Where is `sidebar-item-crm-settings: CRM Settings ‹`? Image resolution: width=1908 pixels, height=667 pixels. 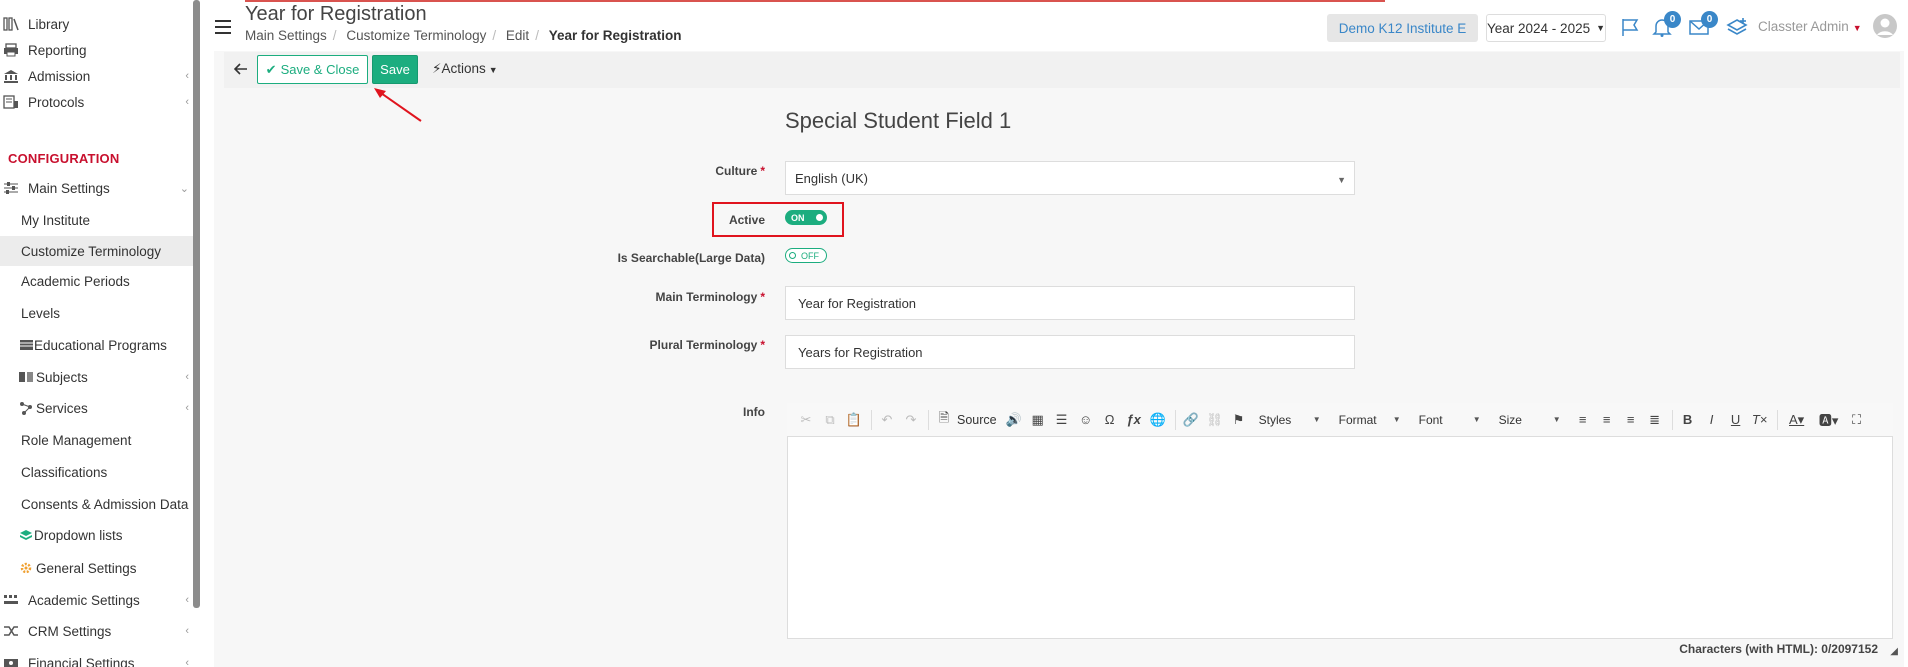 sidebar-item-crm-settings: CRM Settings ‹ is located at coordinates (96, 631).